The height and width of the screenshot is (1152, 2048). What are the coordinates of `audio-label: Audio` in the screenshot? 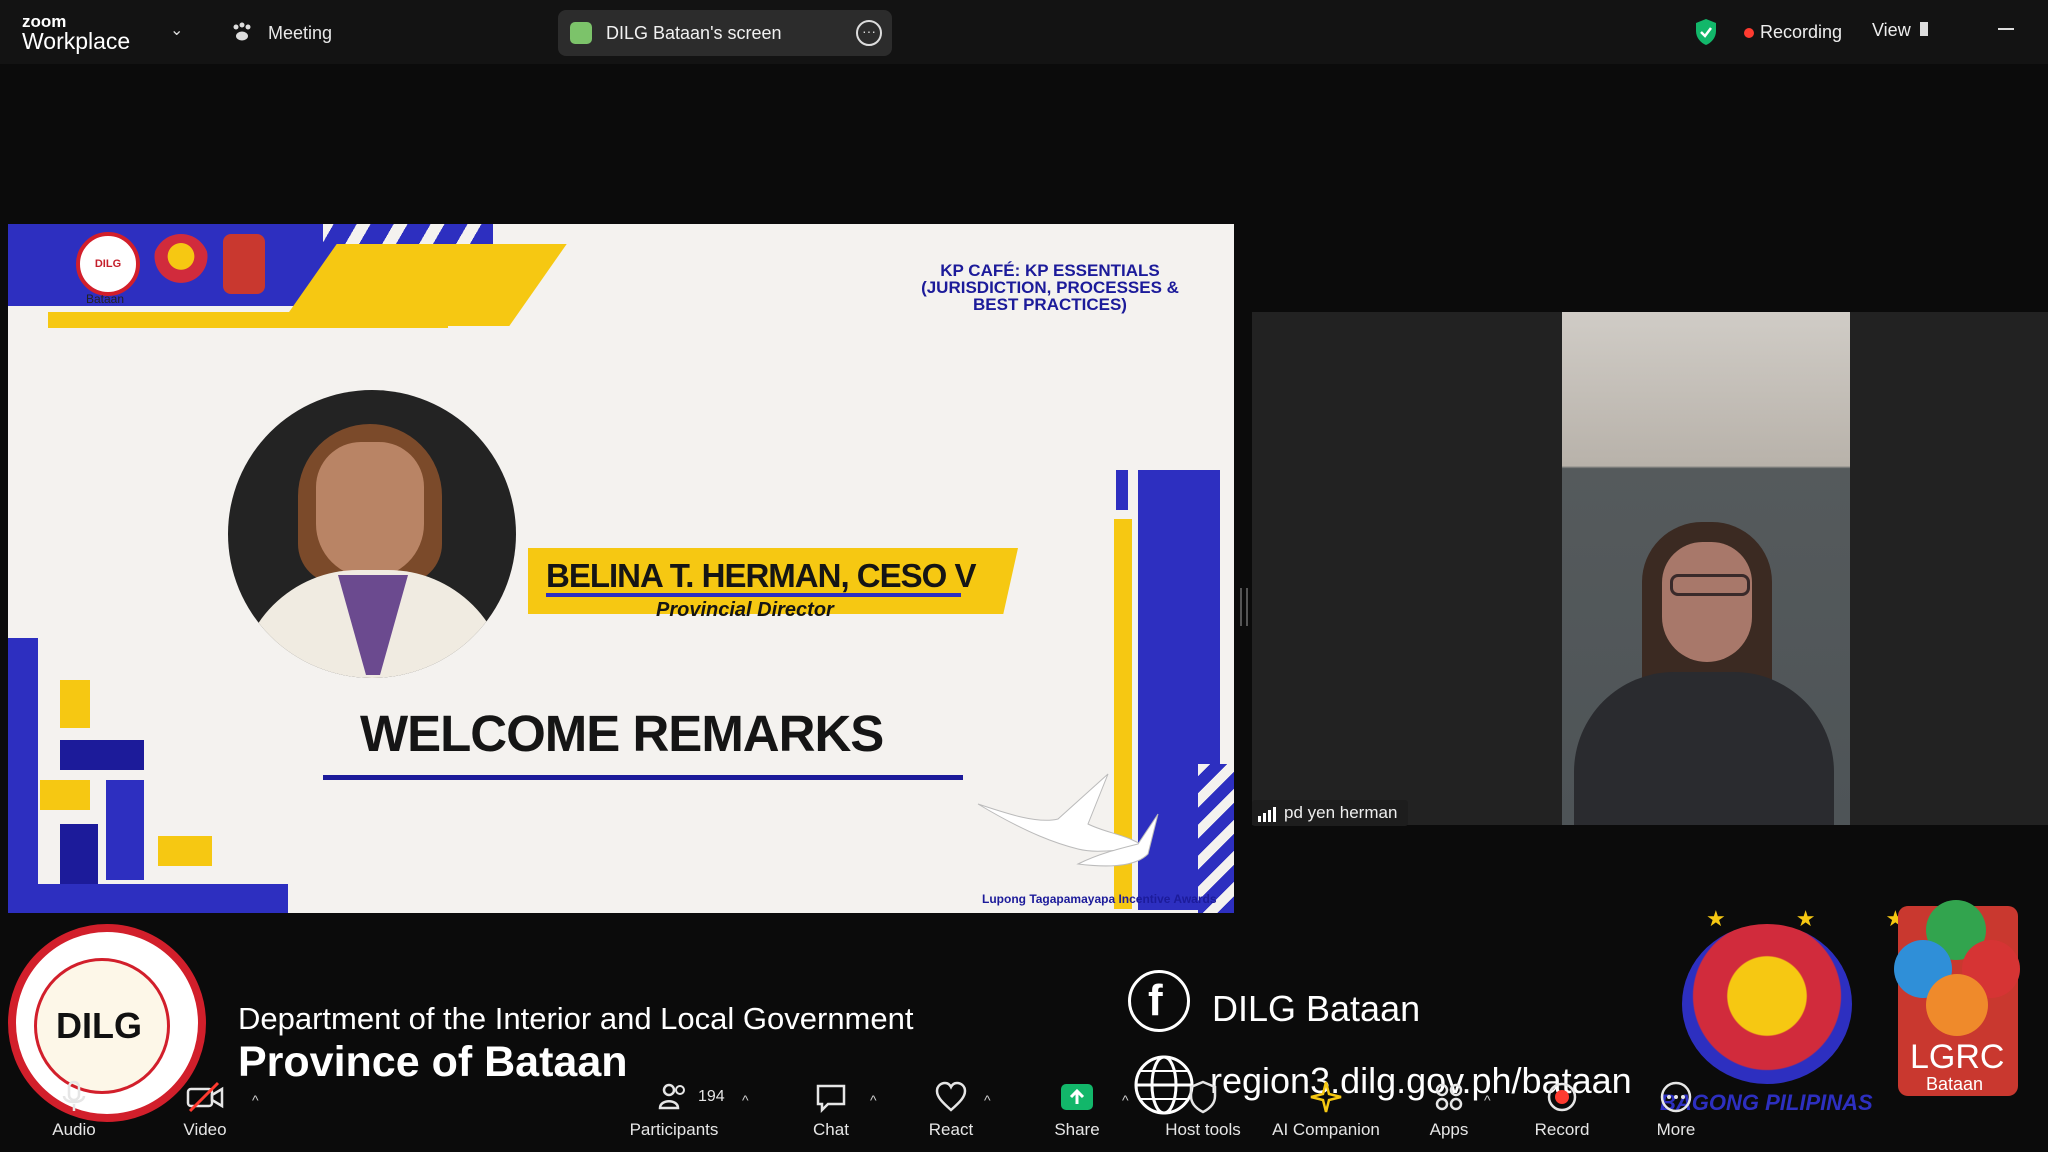 It's located at (74, 1129).